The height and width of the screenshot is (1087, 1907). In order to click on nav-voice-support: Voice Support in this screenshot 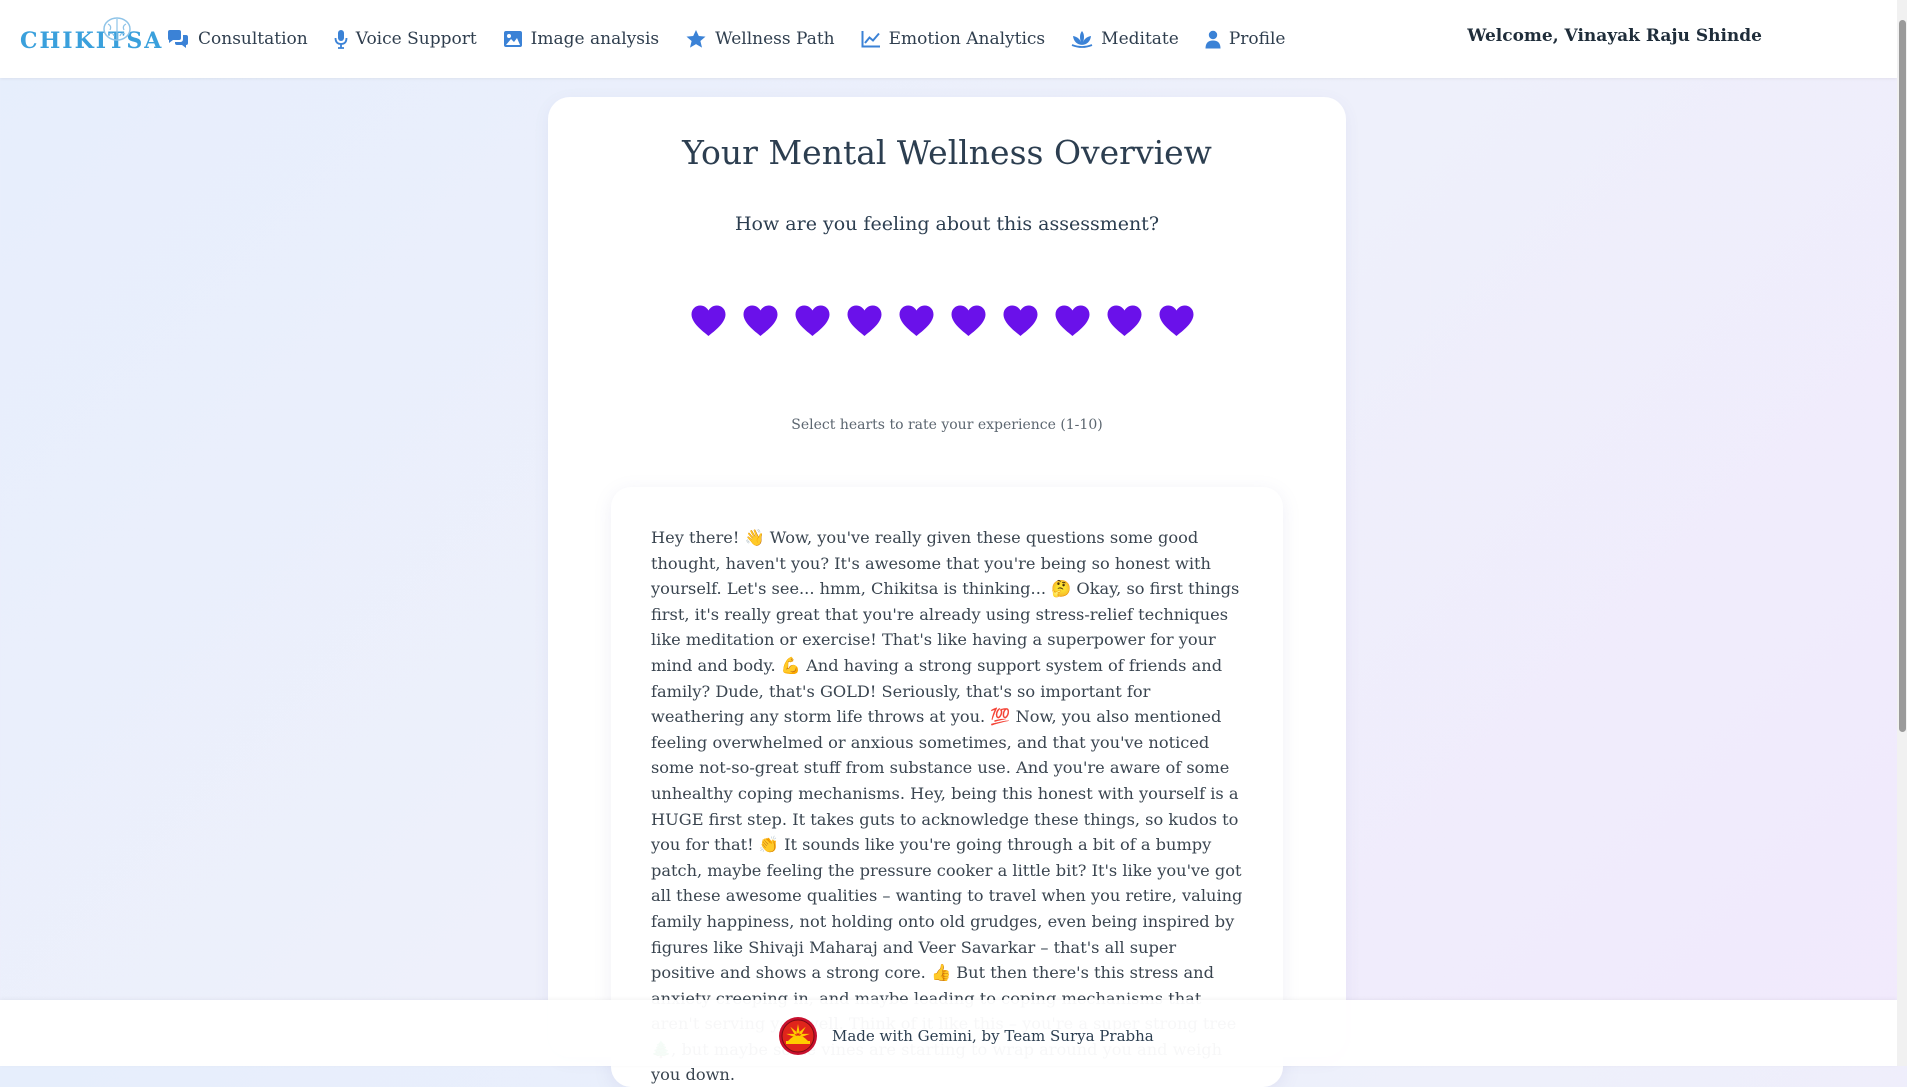, I will do `click(405, 39)`.